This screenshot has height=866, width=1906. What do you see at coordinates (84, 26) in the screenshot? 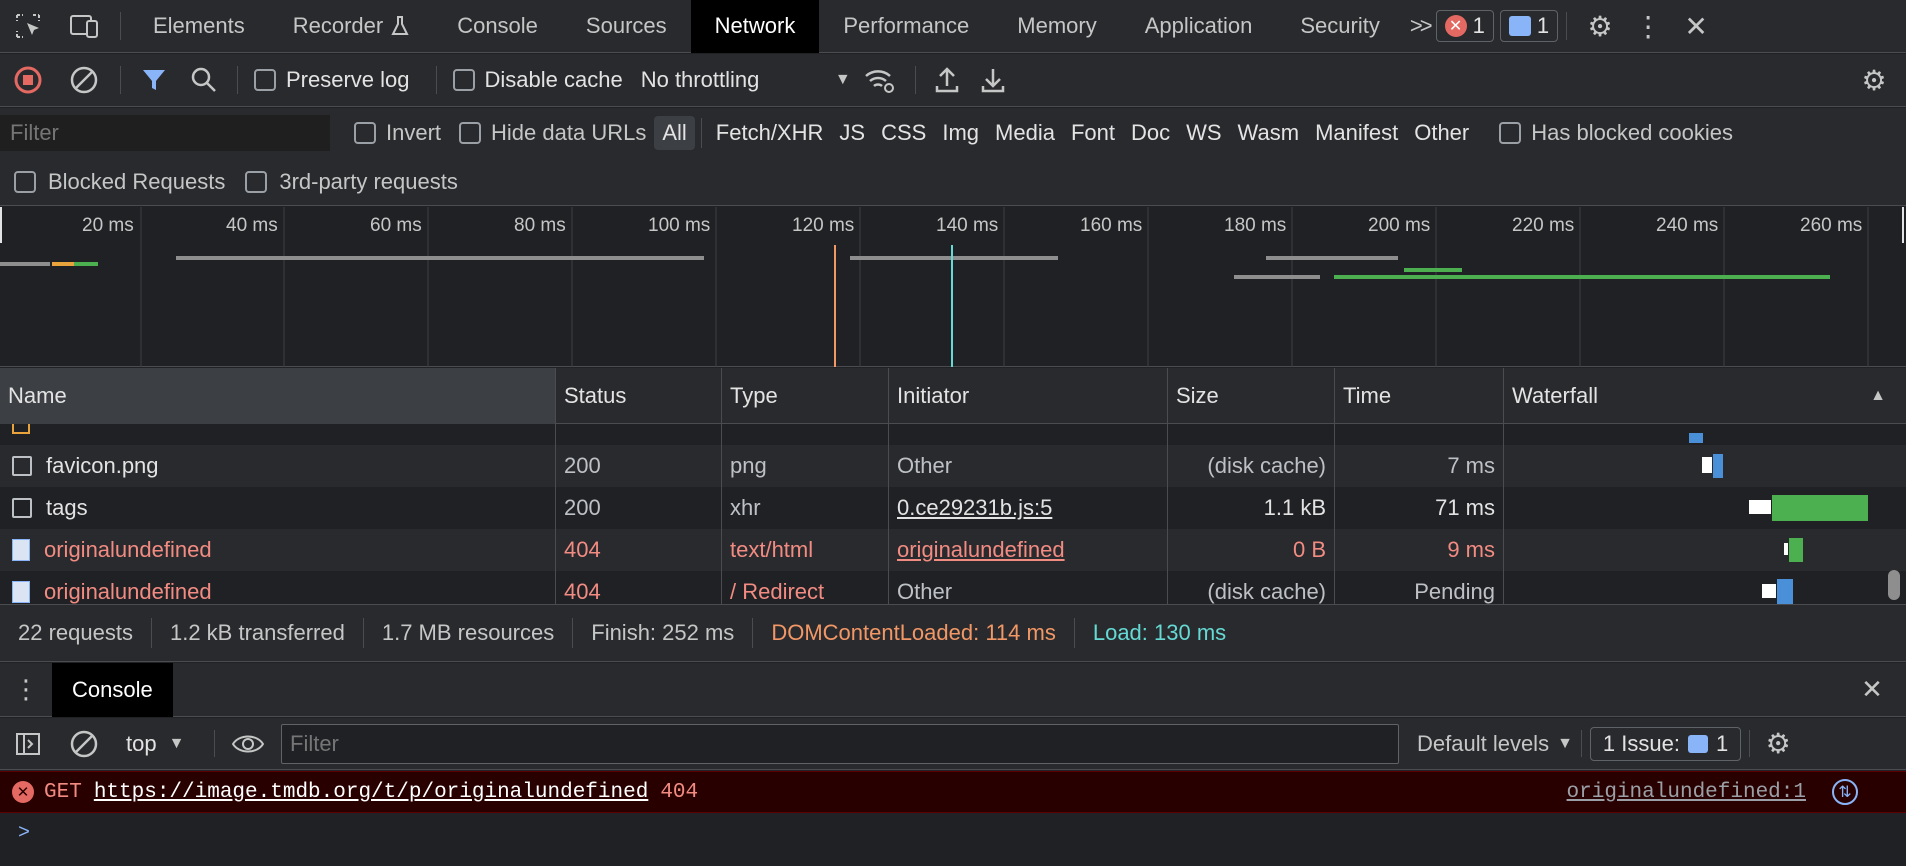
I see `device-toolbar-icon` at bounding box center [84, 26].